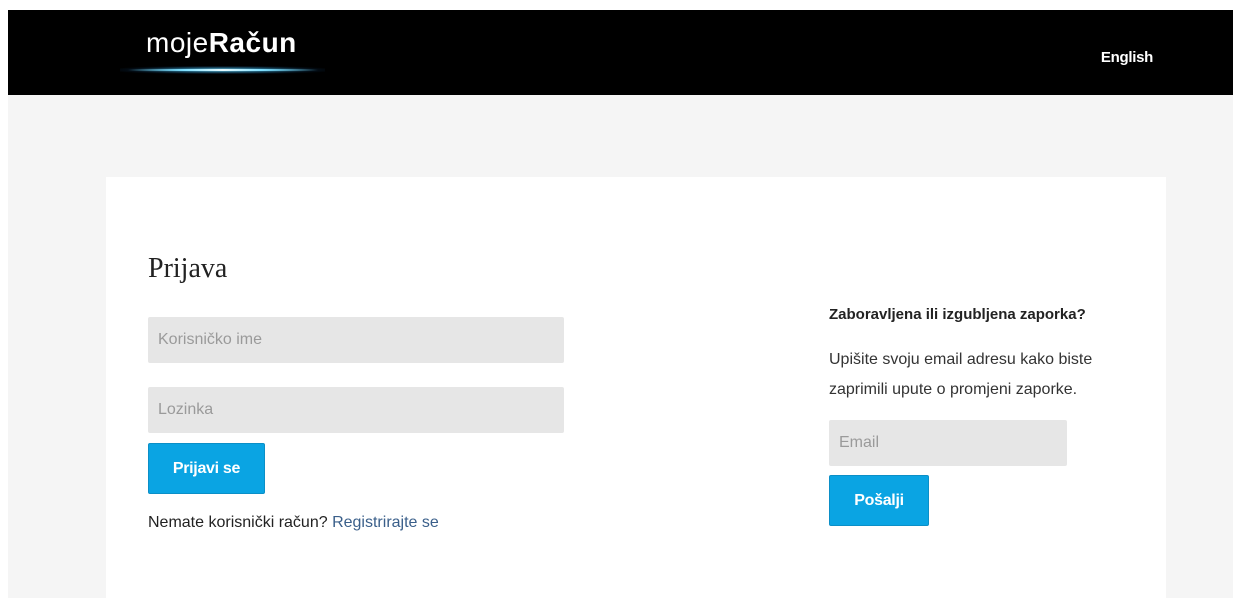  Describe the element at coordinates (356, 340) in the screenshot. I see `username-input` at that location.